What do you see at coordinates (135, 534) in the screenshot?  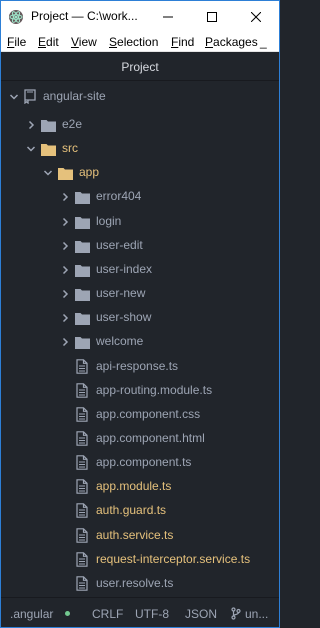 I see `file-label: auth.service.ts` at bounding box center [135, 534].